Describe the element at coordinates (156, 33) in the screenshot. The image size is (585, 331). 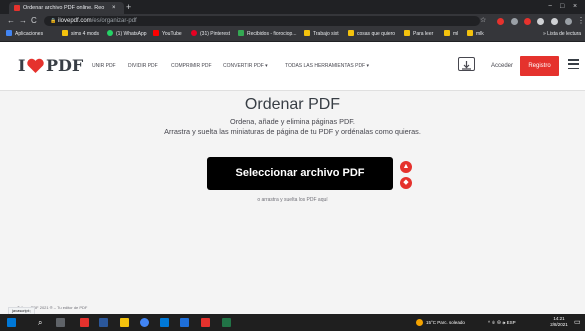
I see `youtube-icon` at that location.